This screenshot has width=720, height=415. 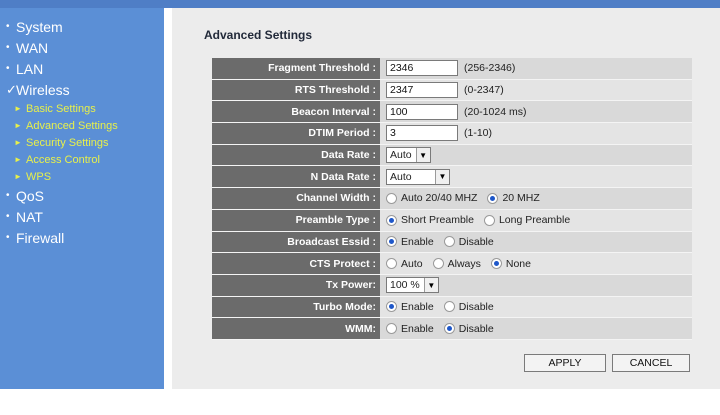 What do you see at coordinates (422, 68) in the screenshot?
I see `fragment-threshold-input: 2346` at bounding box center [422, 68].